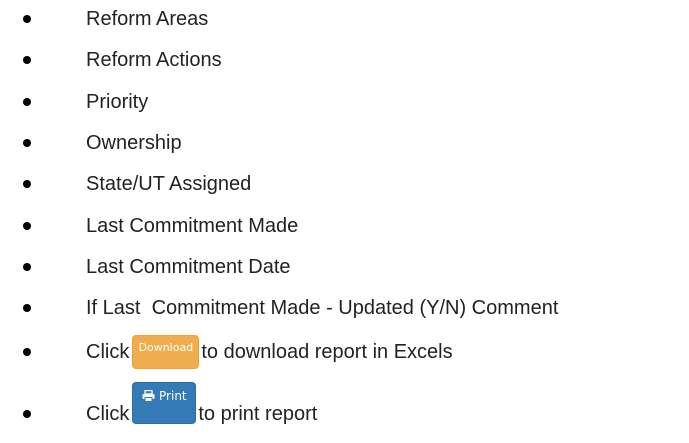  What do you see at coordinates (327, 352) in the screenshot?
I see `download-description: to download report in Excels` at bounding box center [327, 352].